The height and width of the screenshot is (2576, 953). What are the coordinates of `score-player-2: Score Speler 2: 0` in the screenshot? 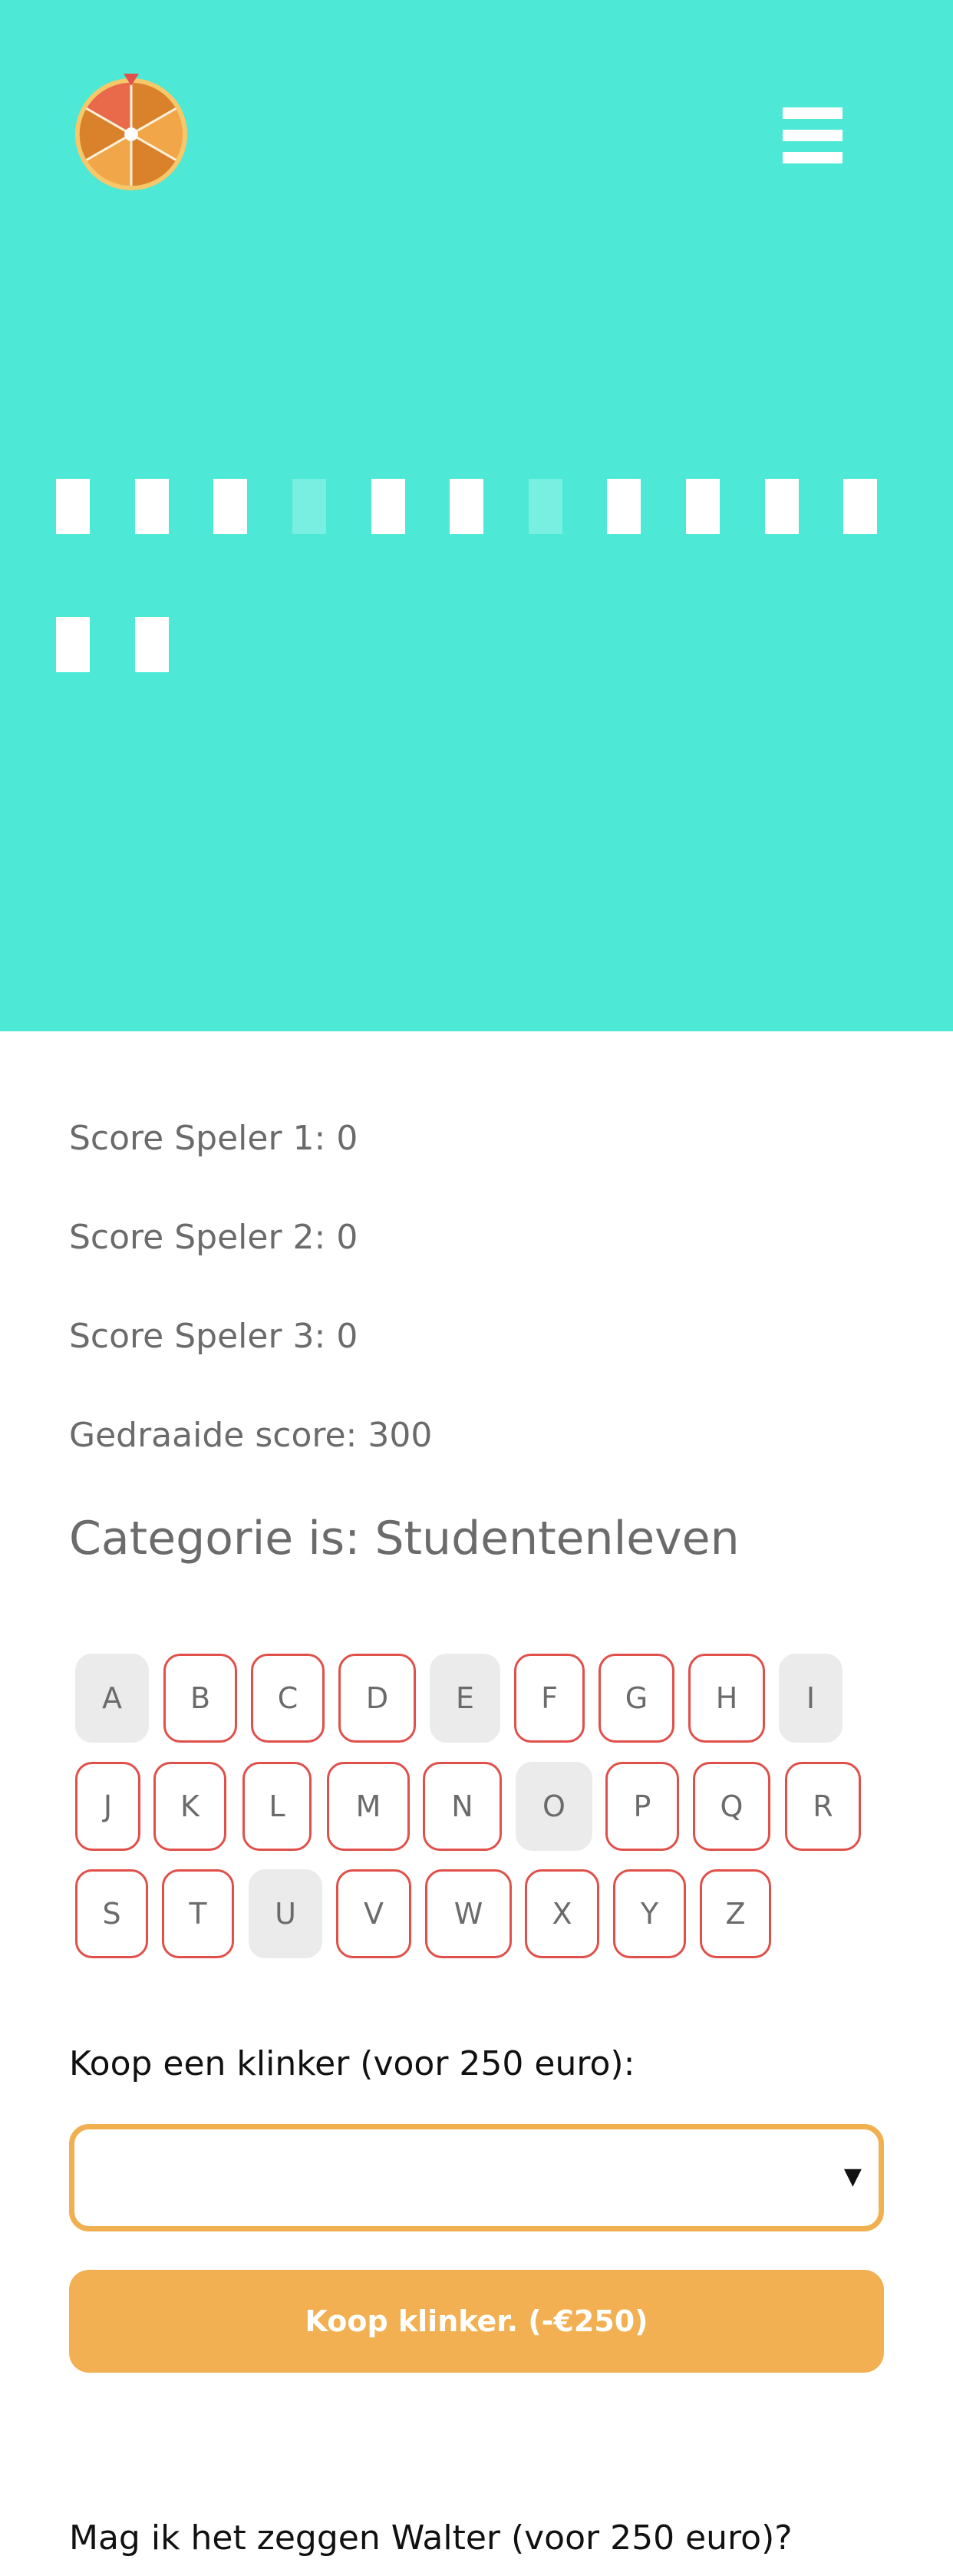 It's located at (213, 1237).